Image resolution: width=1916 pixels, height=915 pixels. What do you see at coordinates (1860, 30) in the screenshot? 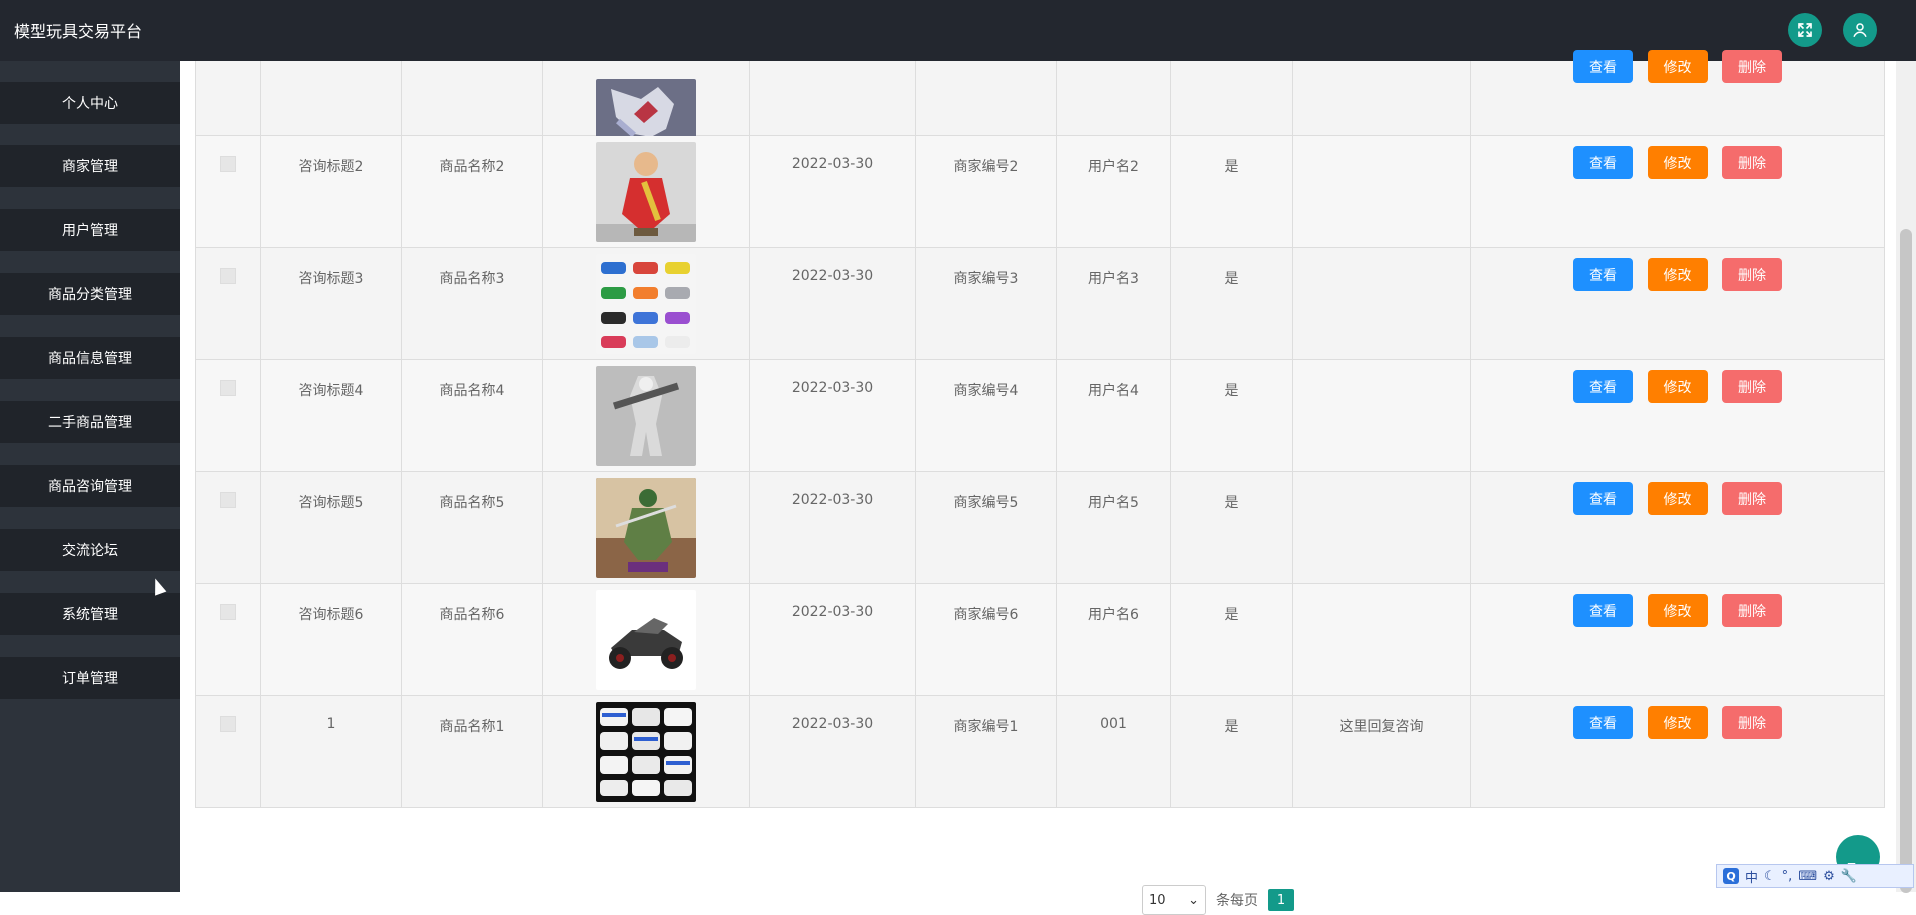
I see `user-button` at bounding box center [1860, 30].